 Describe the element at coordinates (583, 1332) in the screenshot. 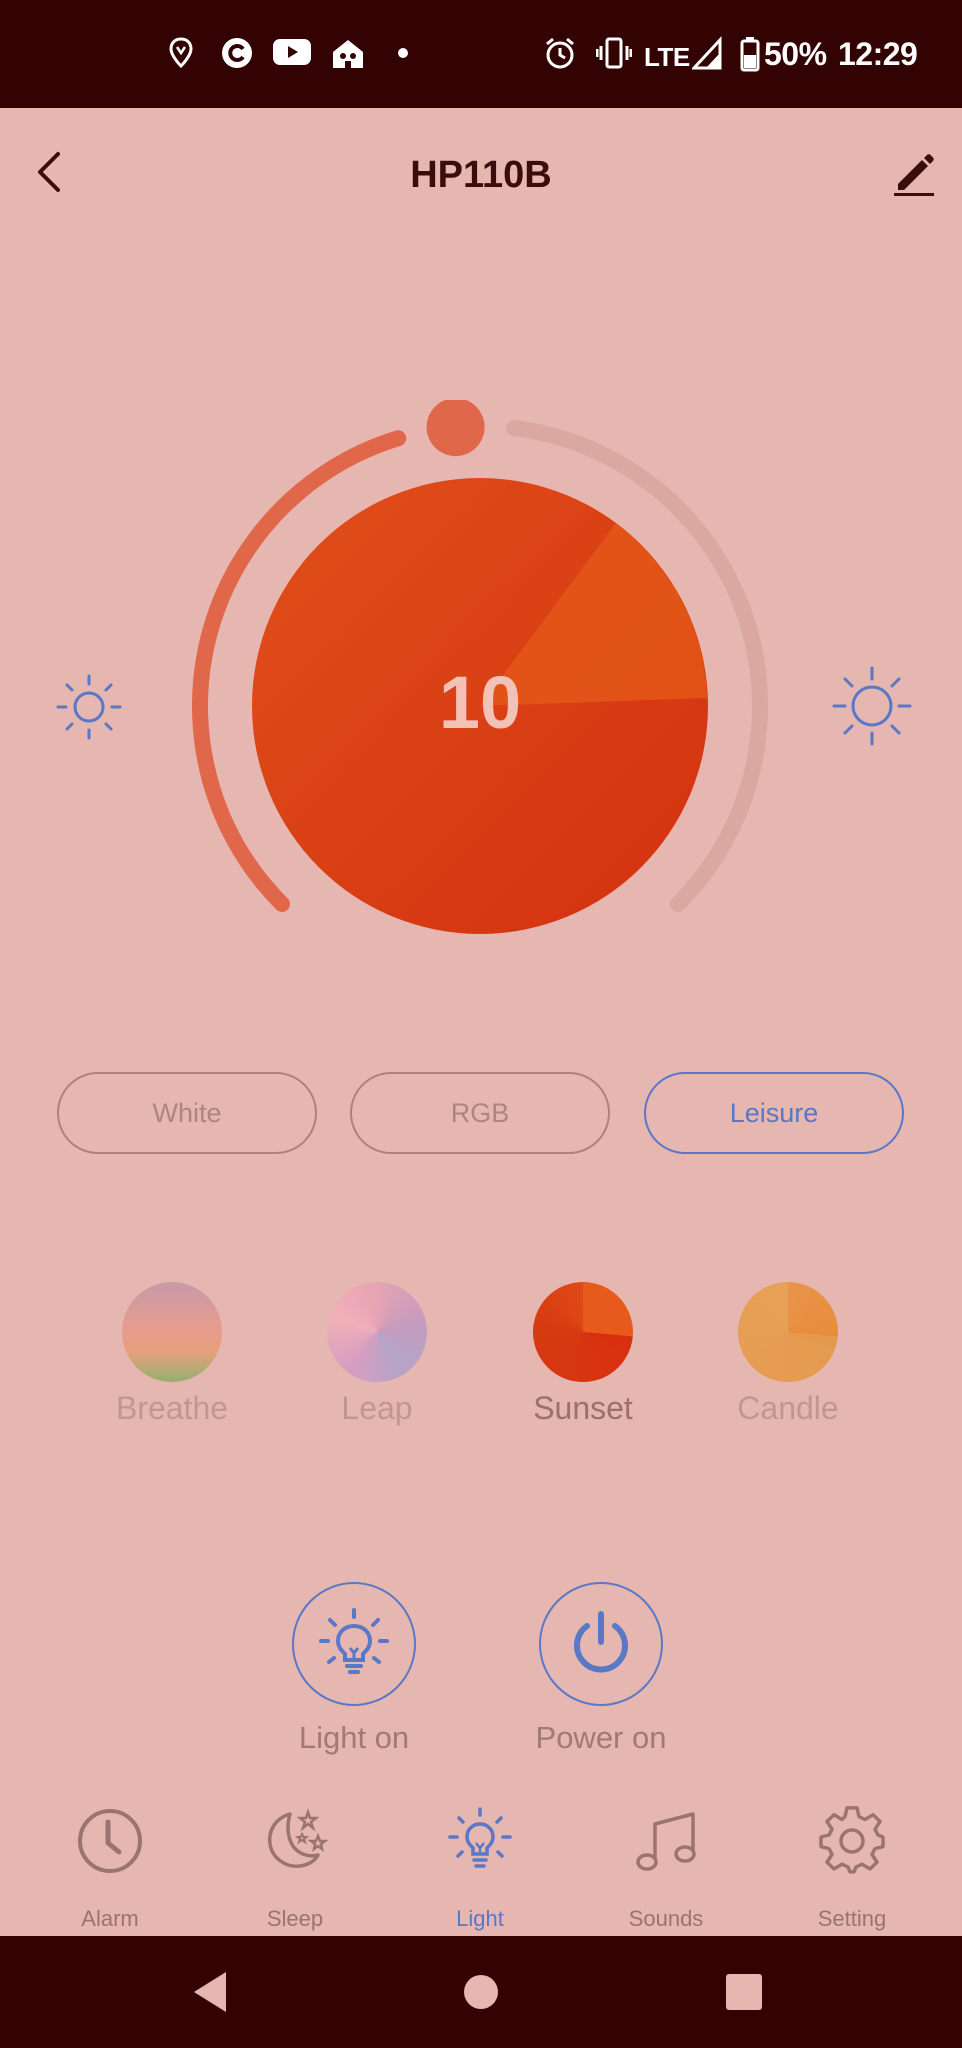

I see `sunset-swatch` at that location.